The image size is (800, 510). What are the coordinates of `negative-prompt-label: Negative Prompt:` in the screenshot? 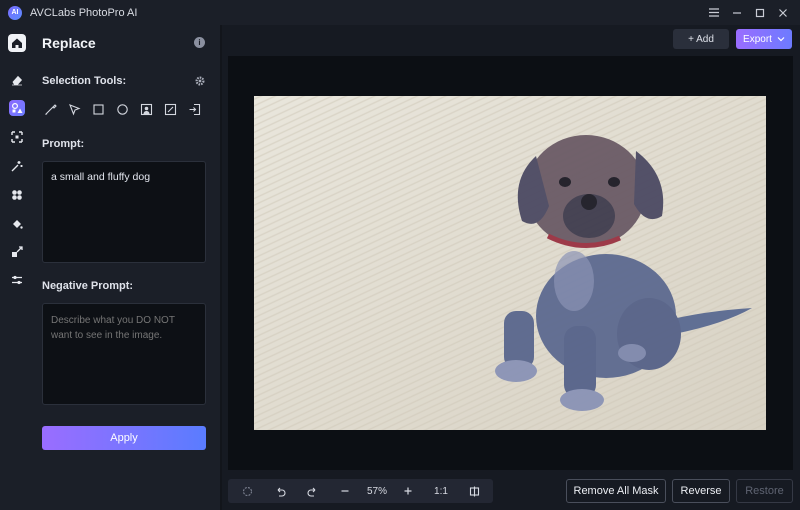 It's located at (88, 286).